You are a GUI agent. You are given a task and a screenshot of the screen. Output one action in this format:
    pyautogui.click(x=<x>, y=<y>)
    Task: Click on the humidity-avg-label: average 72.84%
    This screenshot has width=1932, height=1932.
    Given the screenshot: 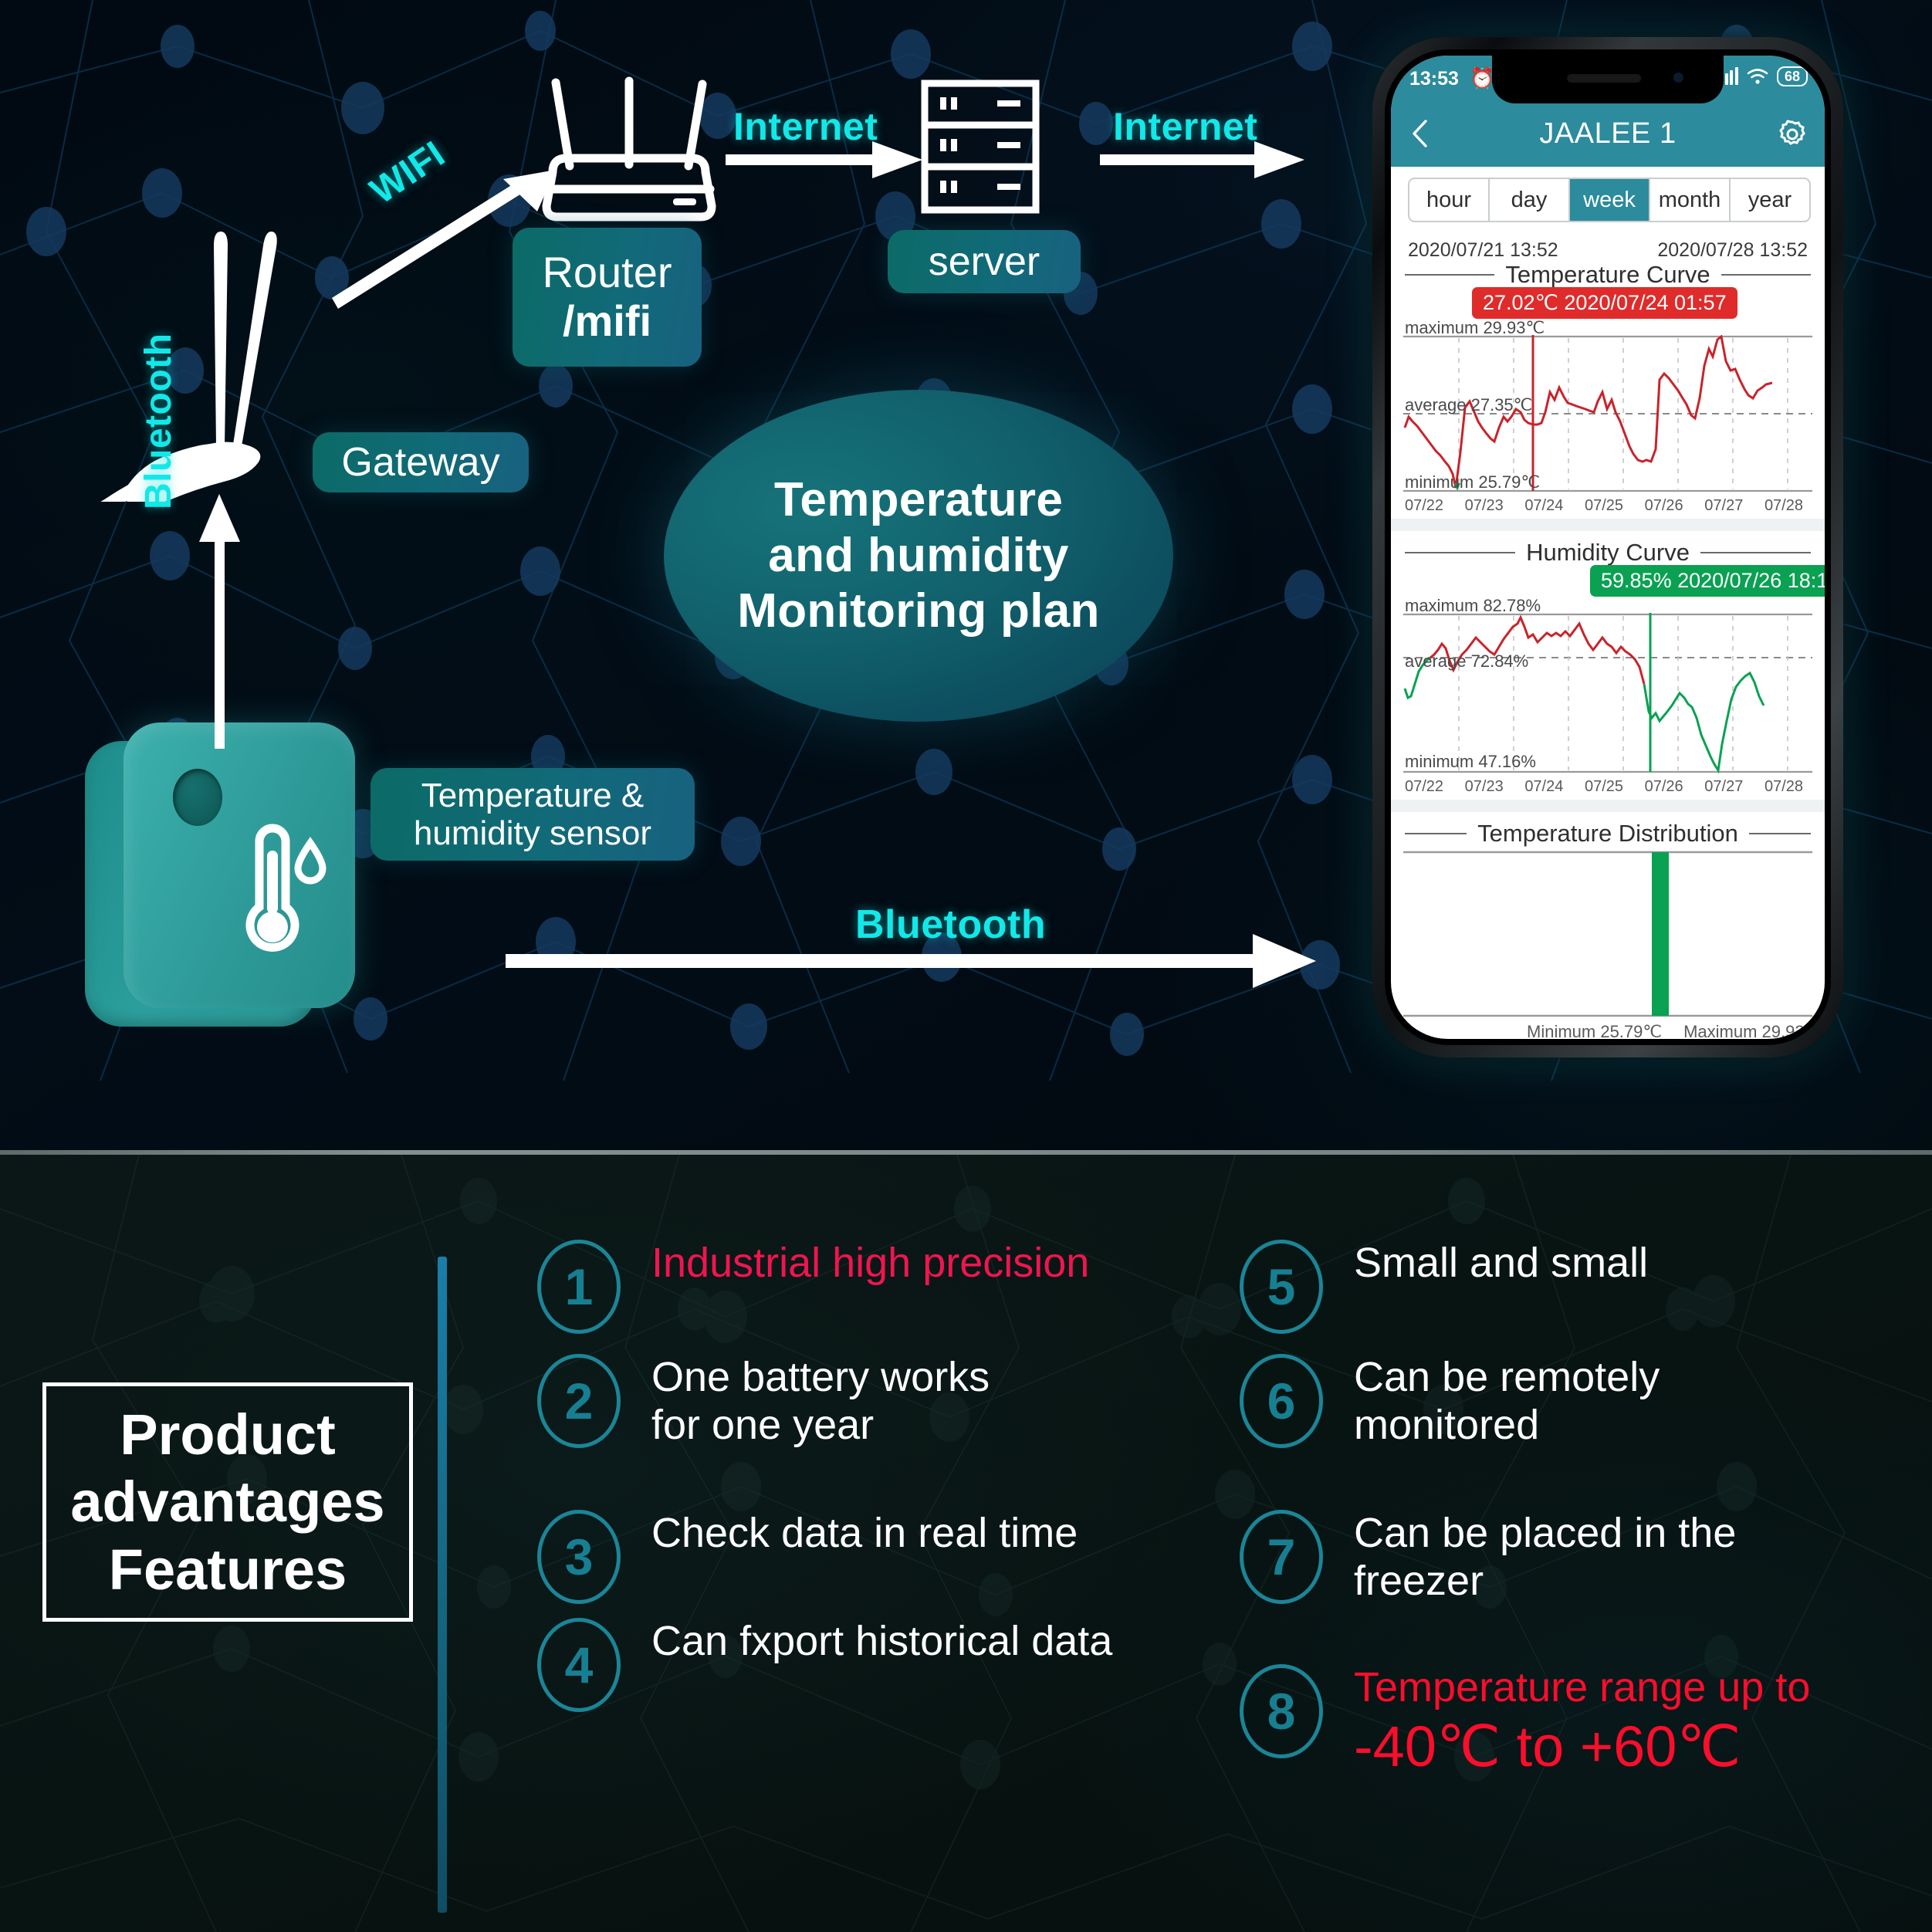 What is the action you would take?
    pyautogui.click(x=1467, y=661)
    